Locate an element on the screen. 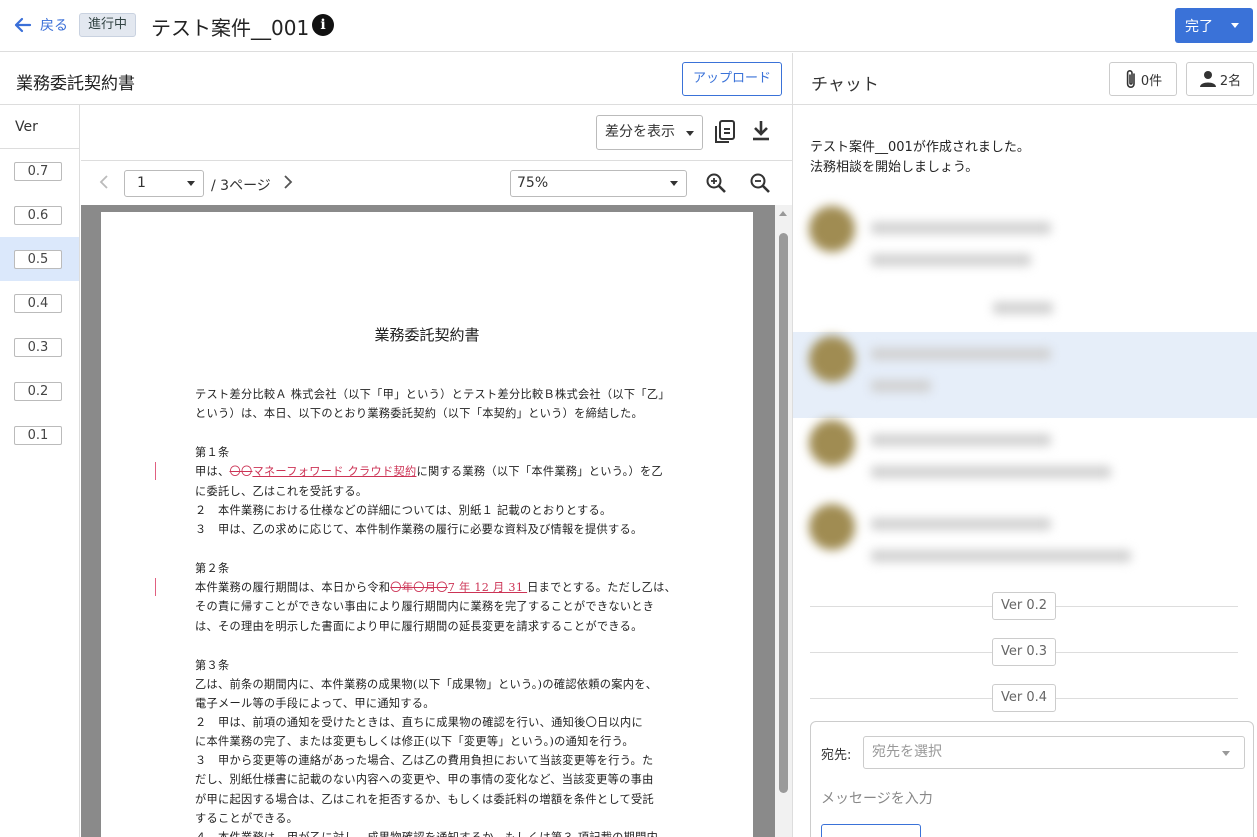 This screenshot has height=837, width=1257. info-icon: i is located at coordinates (323, 25).